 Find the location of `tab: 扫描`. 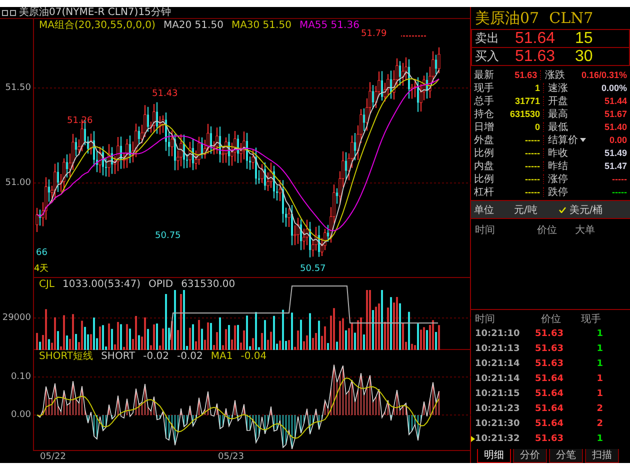

tab: 扫描 is located at coordinates (602, 456).